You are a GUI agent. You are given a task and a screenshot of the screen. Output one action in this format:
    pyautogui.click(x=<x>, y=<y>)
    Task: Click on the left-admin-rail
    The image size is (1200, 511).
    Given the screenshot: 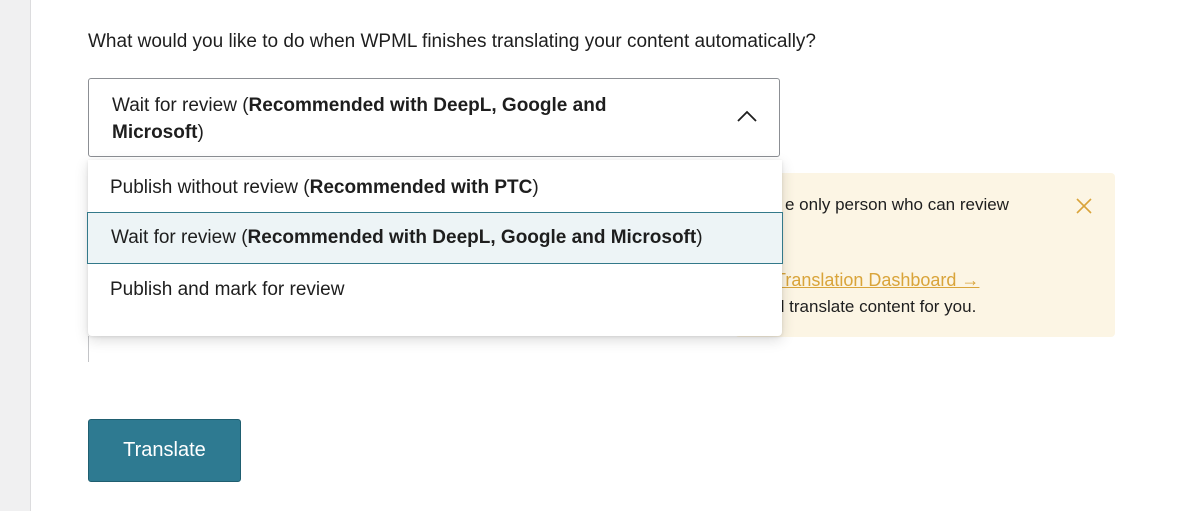 What is the action you would take?
    pyautogui.click(x=15, y=255)
    